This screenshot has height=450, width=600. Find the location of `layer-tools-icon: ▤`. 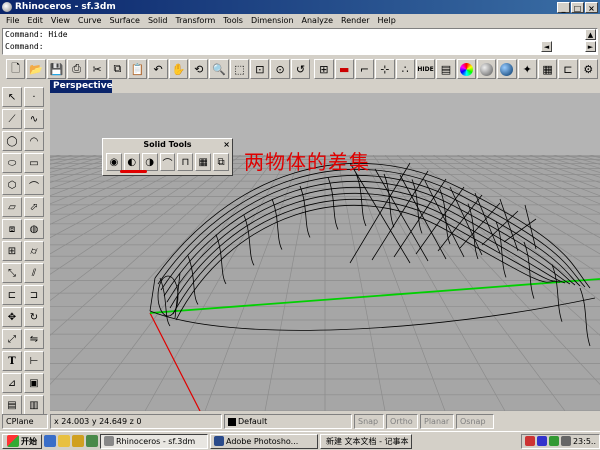

layer-tools-icon: ▤ is located at coordinates (12, 405).